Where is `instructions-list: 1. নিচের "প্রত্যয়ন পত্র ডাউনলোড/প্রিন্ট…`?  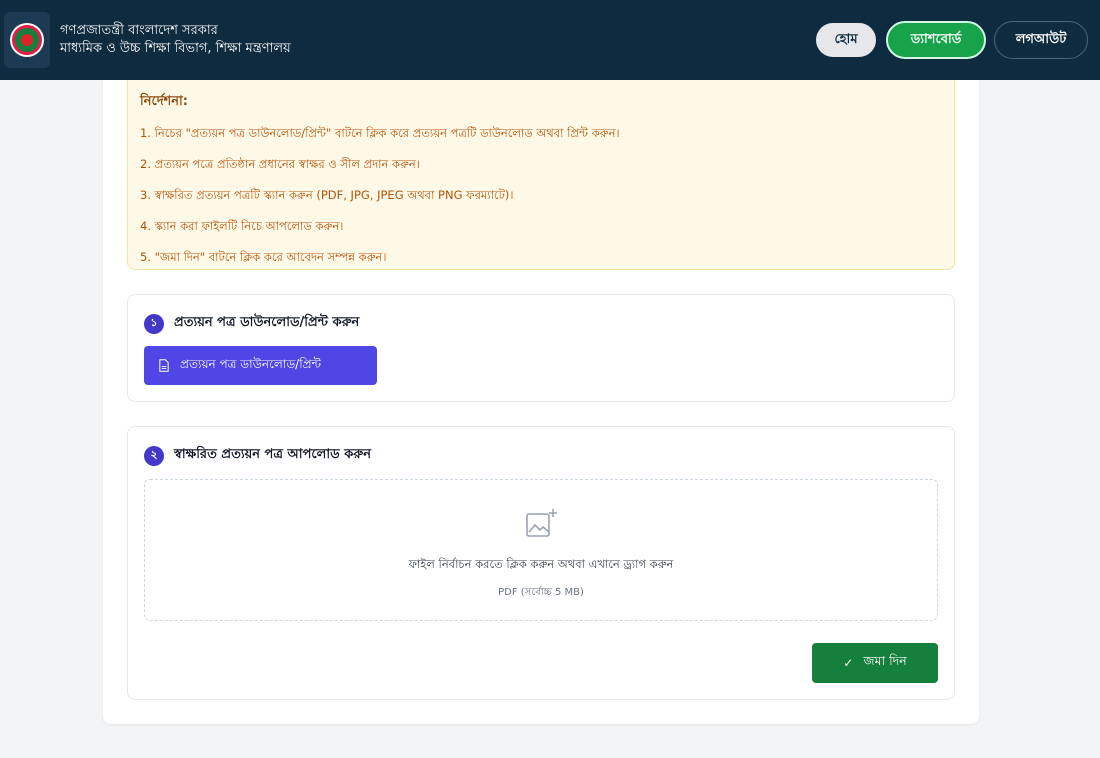 instructions-list: 1. নিচের "প্রত্যয়ন পত্র ডাউনলোড/প্রিন্ট… is located at coordinates (541, 196).